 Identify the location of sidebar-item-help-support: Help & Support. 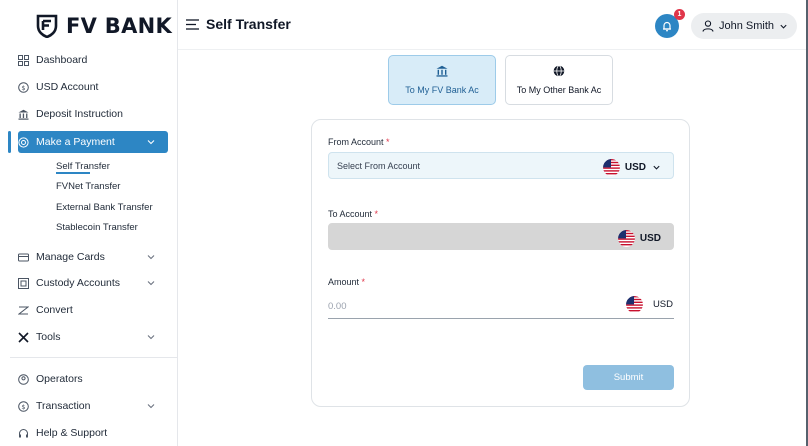
(93, 433).